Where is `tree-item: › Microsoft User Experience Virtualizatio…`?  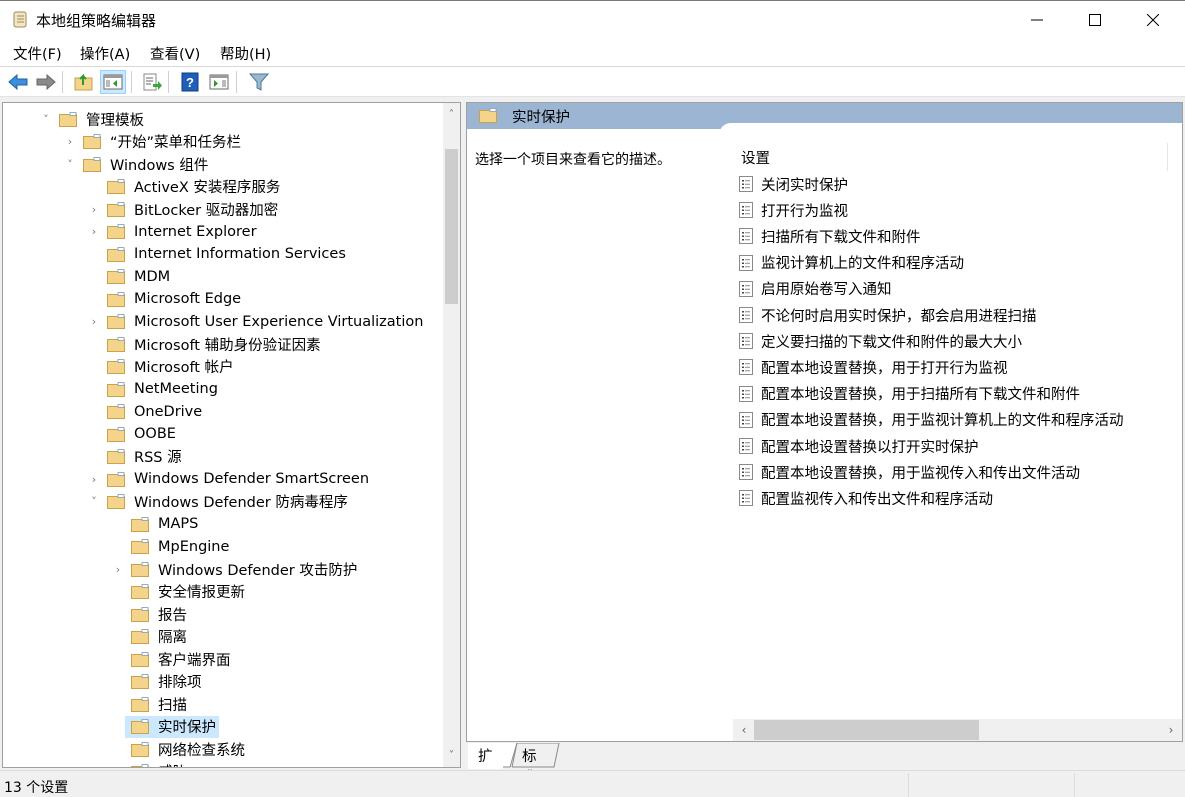 tree-item: › Microsoft User Experience Virtualizatio… is located at coordinates (256, 322).